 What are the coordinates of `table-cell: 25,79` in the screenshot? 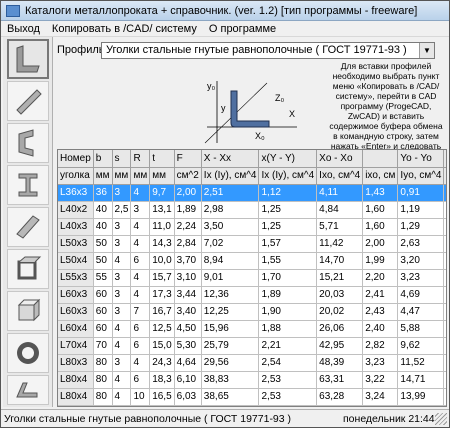 It's located at (230, 346).